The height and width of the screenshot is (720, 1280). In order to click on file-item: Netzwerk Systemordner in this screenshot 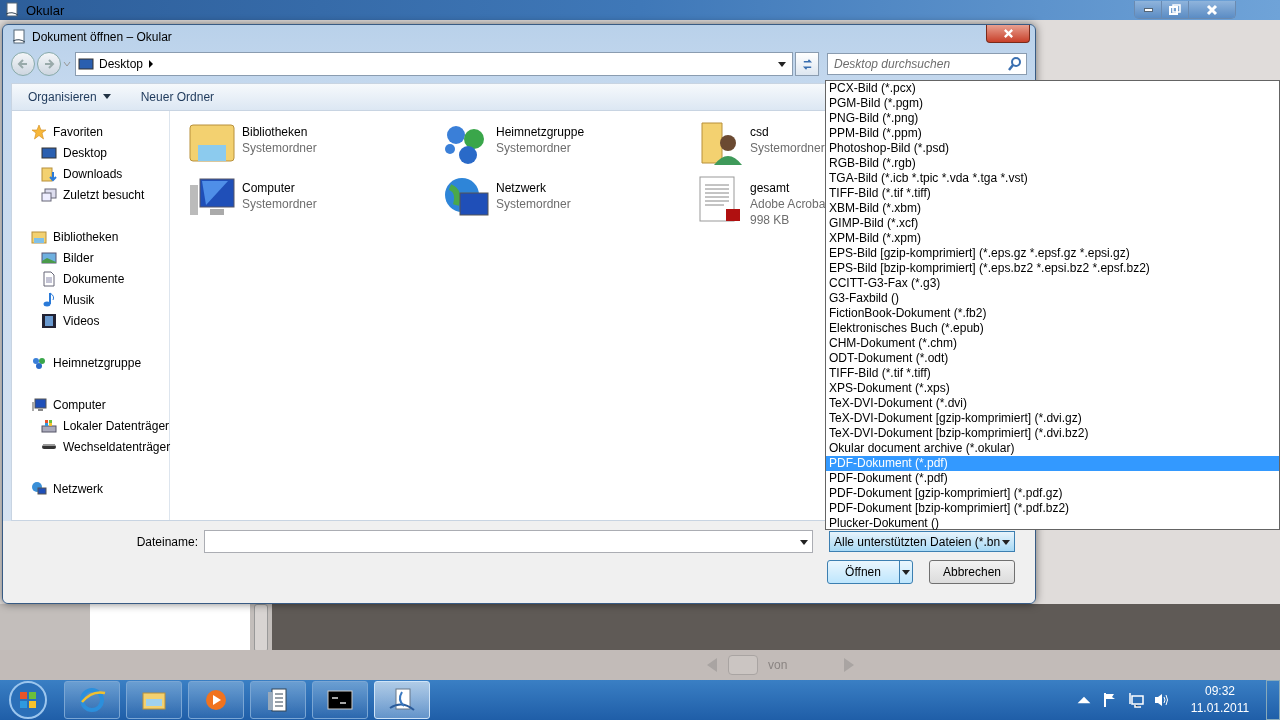, I will do `click(569, 199)`.